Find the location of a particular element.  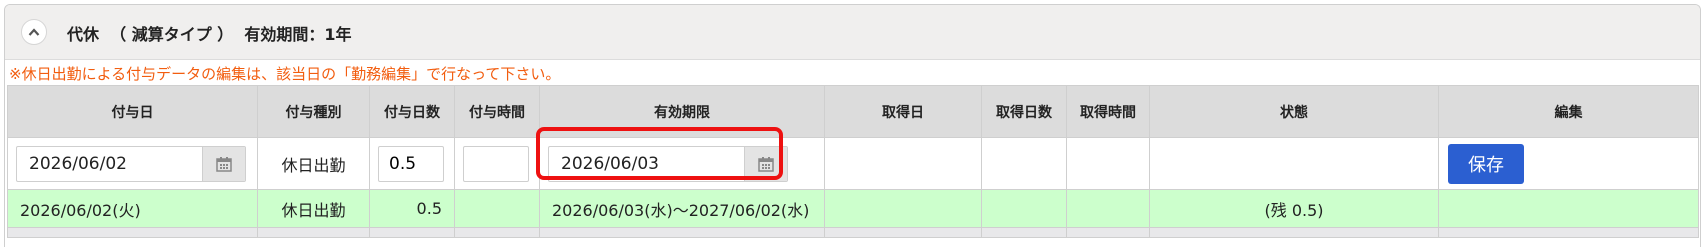

taken-days-value is located at coordinates (1024, 208).